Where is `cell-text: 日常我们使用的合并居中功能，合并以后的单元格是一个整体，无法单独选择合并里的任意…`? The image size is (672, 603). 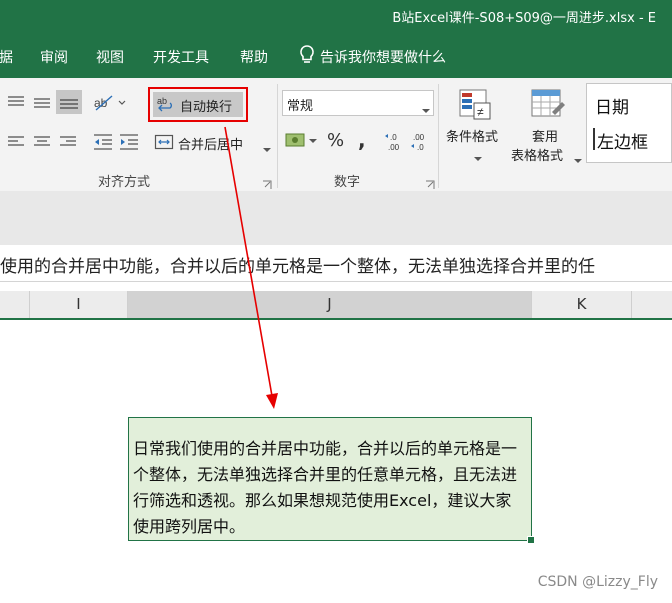 cell-text: 日常我们使用的合并居中功能，合并以后的单元格是一个整体，无法单独选择合并里的任意… is located at coordinates (325, 487).